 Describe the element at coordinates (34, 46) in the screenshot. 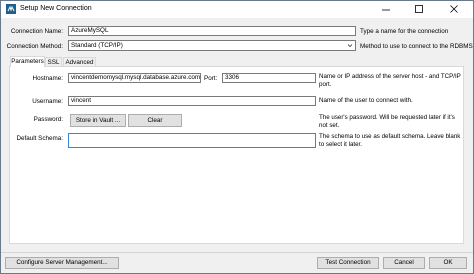

I see `connection-method-label: Connection Method:` at that location.